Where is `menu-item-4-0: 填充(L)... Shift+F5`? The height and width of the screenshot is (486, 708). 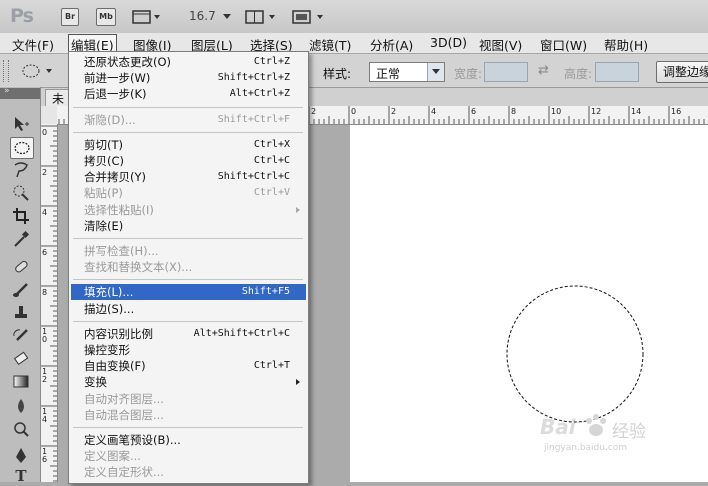
menu-item-4-0: 填充(L)... Shift+F5 is located at coordinates (188, 292).